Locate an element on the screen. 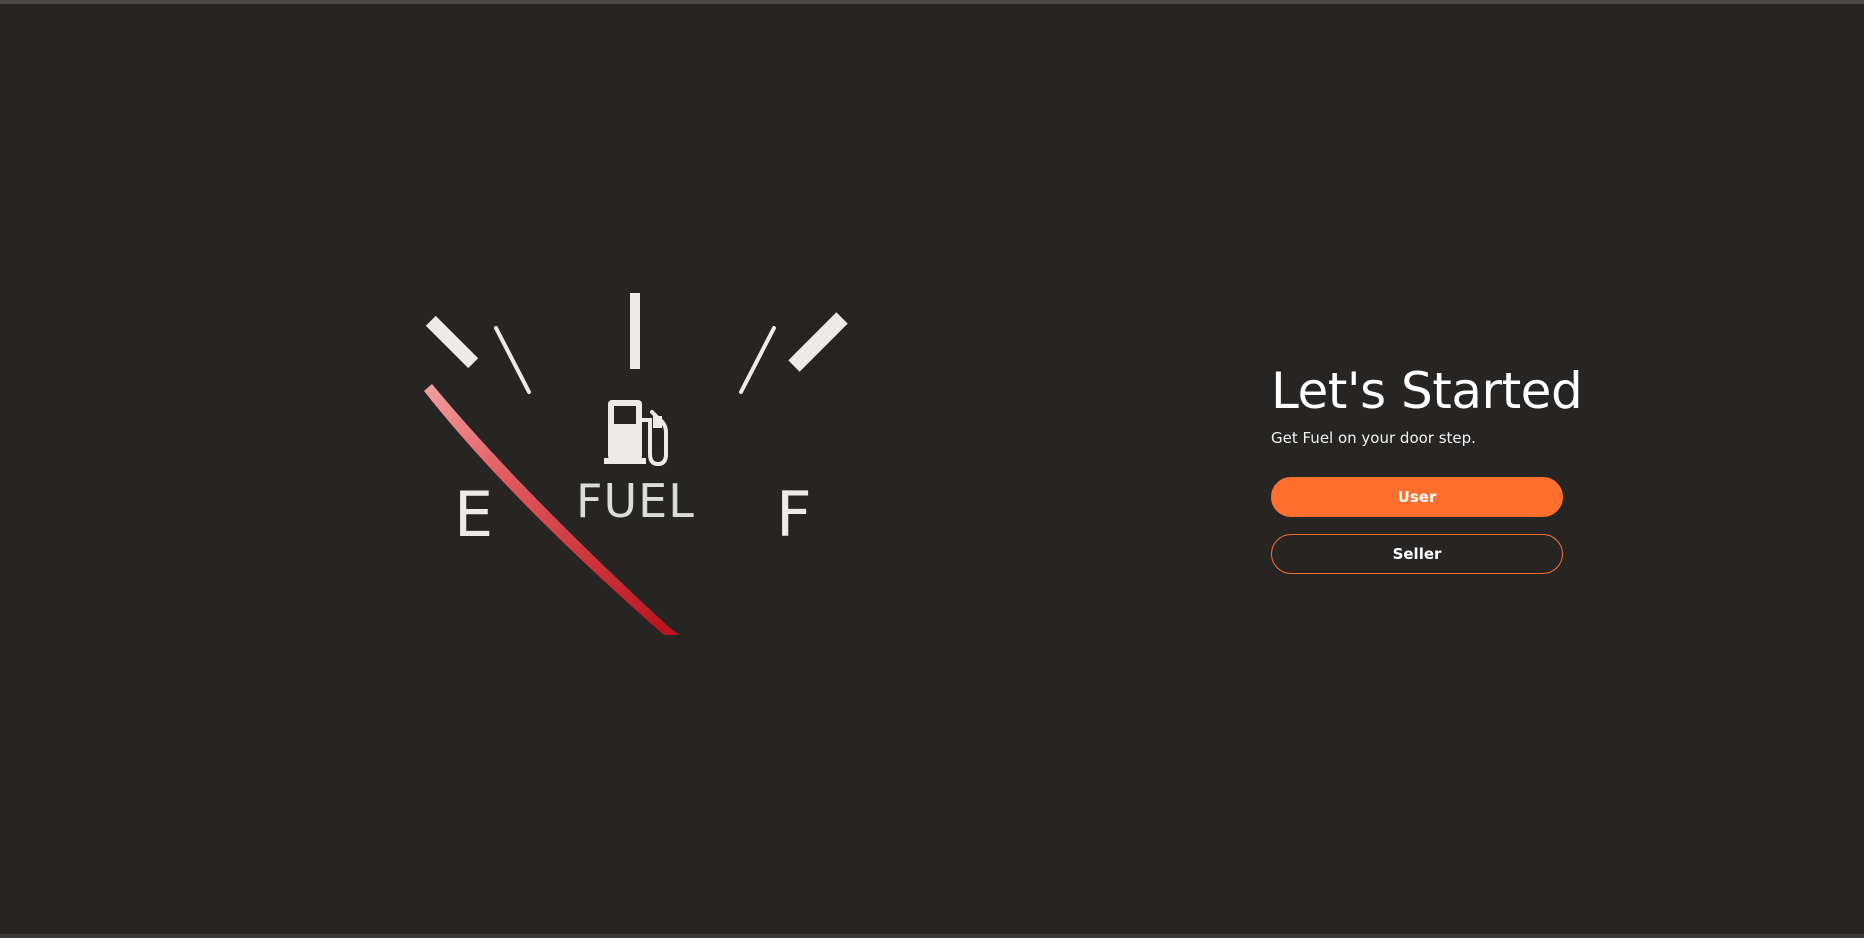 The height and width of the screenshot is (938, 1864). user-button: User is located at coordinates (1417, 497).